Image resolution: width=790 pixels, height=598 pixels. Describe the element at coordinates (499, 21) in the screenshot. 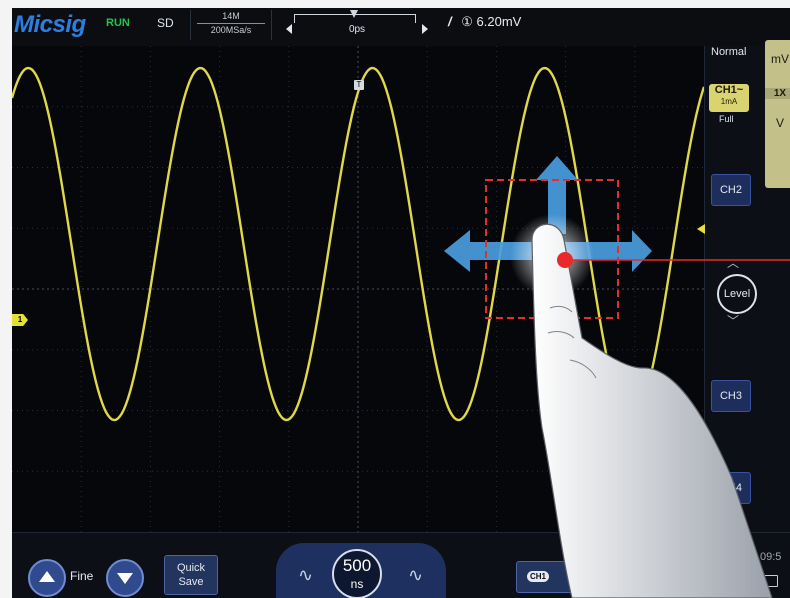

I see `trigger-level-value: 6.20mV` at that location.